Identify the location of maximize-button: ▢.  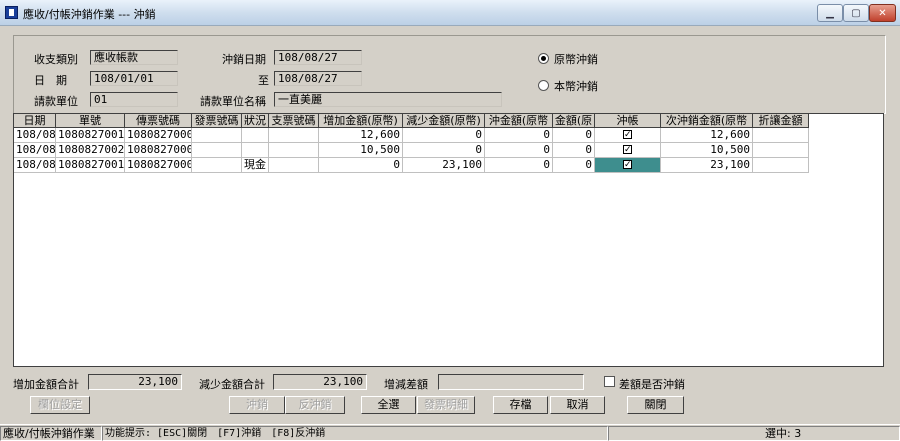
(856, 13).